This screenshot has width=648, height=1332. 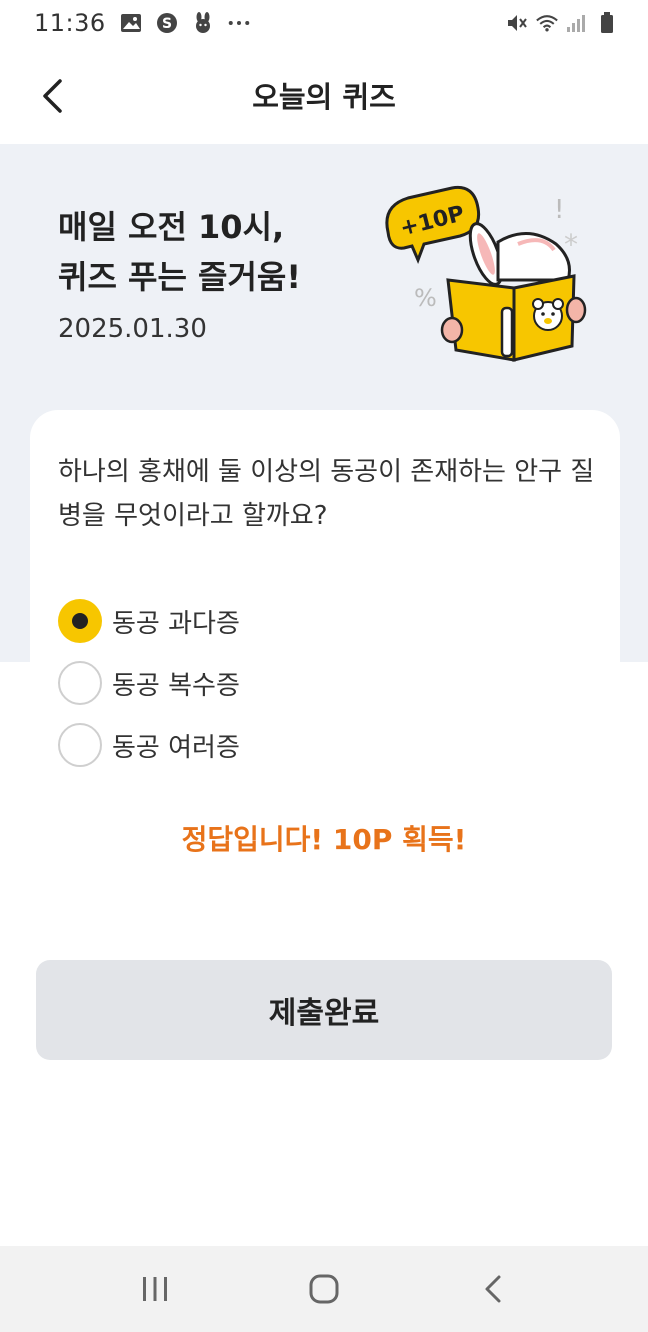 What do you see at coordinates (547, 23) in the screenshot?
I see `wifi-icon` at bounding box center [547, 23].